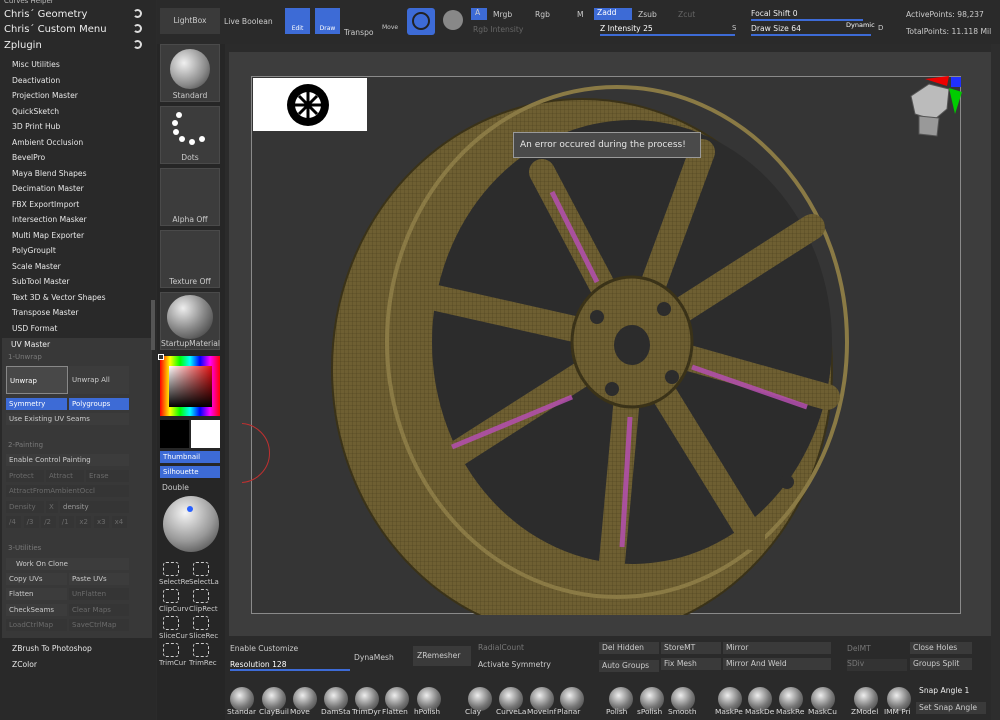  I want to click on plugin-item: Intersection Masker, so click(49, 219).